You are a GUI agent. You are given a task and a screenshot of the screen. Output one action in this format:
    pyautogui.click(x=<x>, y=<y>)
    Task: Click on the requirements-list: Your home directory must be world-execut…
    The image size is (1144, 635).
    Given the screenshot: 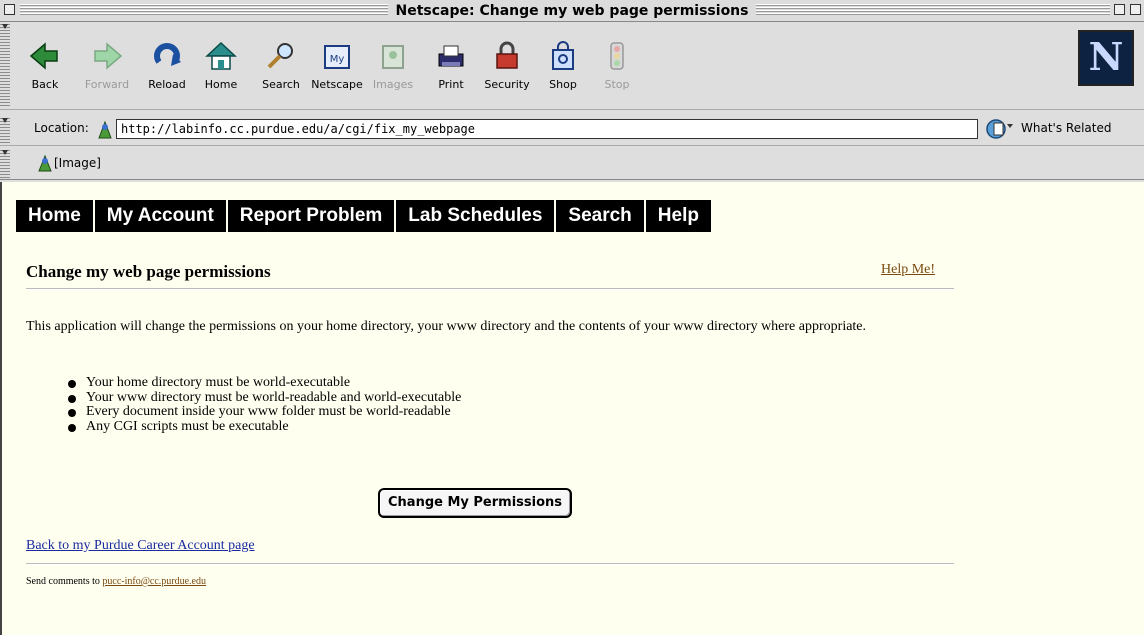 What is the action you would take?
    pyautogui.click(x=264, y=405)
    